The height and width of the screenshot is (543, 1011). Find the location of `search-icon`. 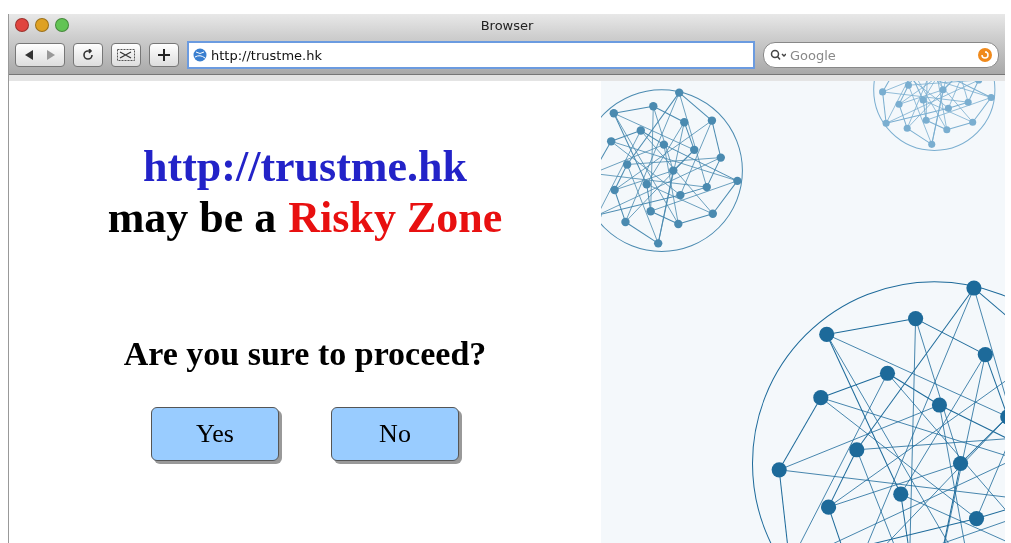

search-icon is located at coordinates (778, 55).